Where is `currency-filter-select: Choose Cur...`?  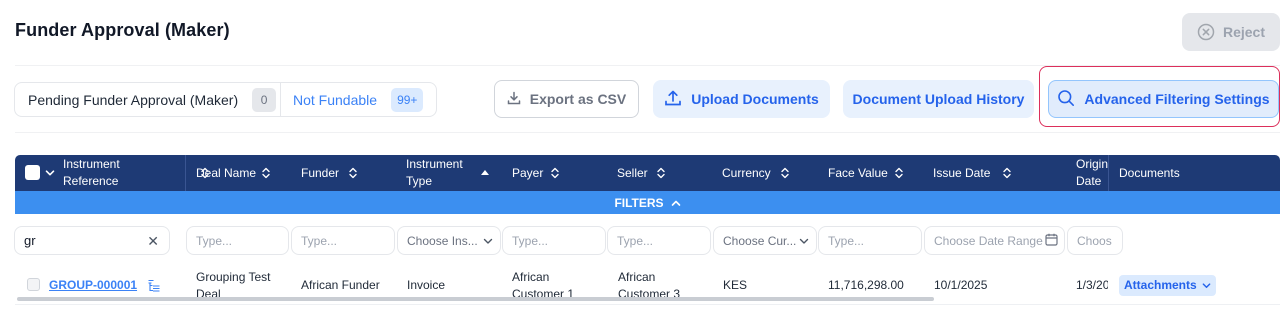 currency-filter-select: Choose Cur... is located at coordinates (765, 240).